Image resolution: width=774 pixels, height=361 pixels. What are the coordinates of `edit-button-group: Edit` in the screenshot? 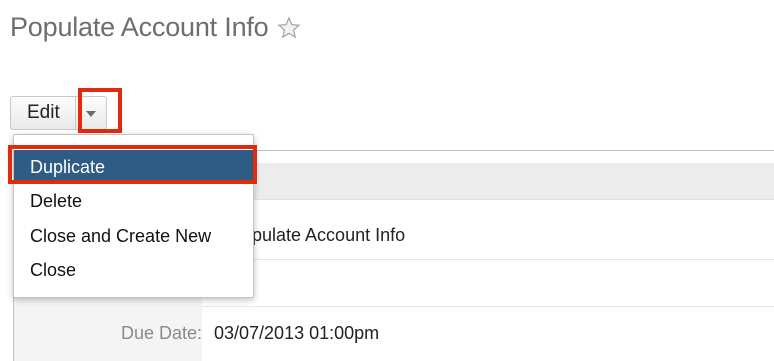 It's located at (58, 113).